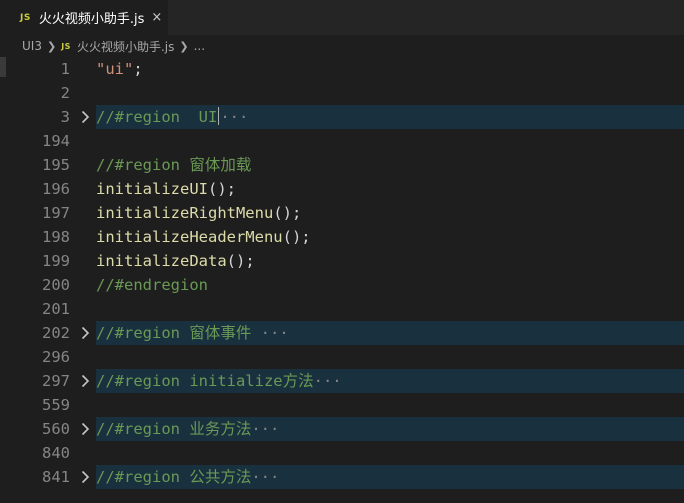 The image size is (684, 503). I want to click on code-text: initializeRightMenu();, so click(198, 213).